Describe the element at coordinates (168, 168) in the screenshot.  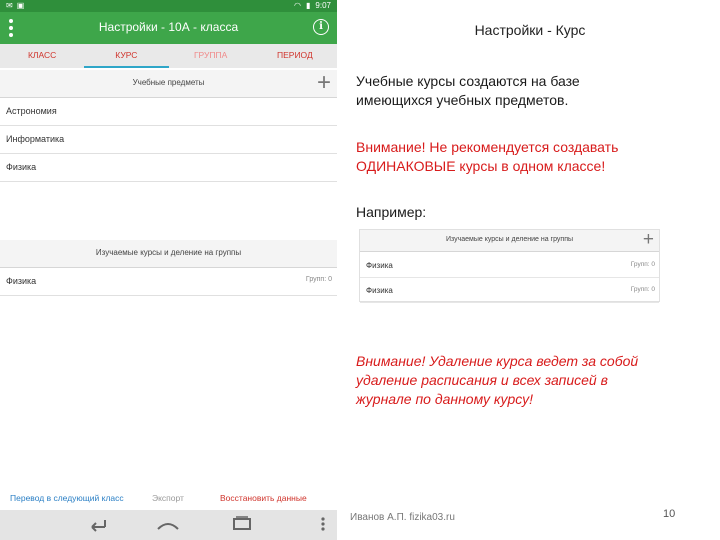
I see `subject-row: Физика` at that location.